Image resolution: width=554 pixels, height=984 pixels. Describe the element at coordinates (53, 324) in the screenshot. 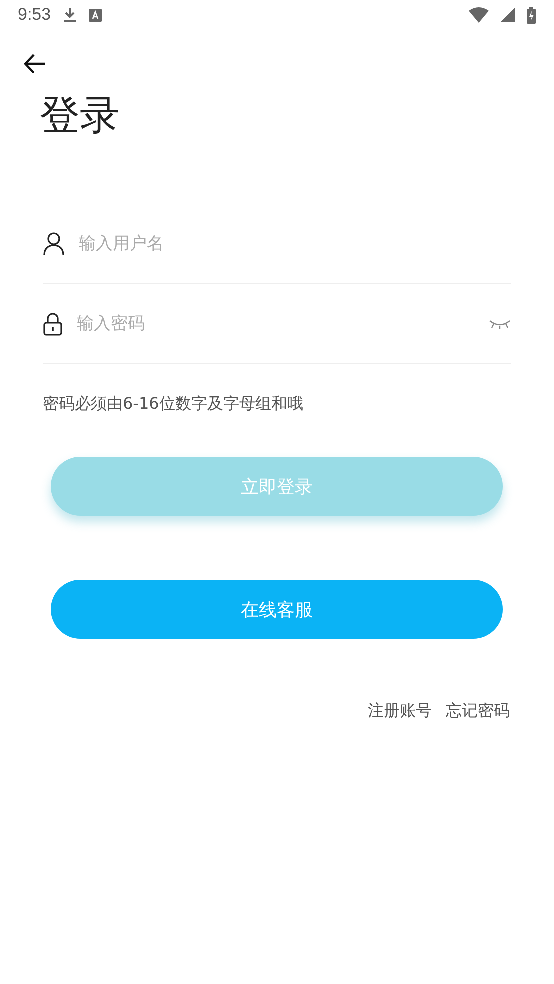

I see `lock-icon` at that location.